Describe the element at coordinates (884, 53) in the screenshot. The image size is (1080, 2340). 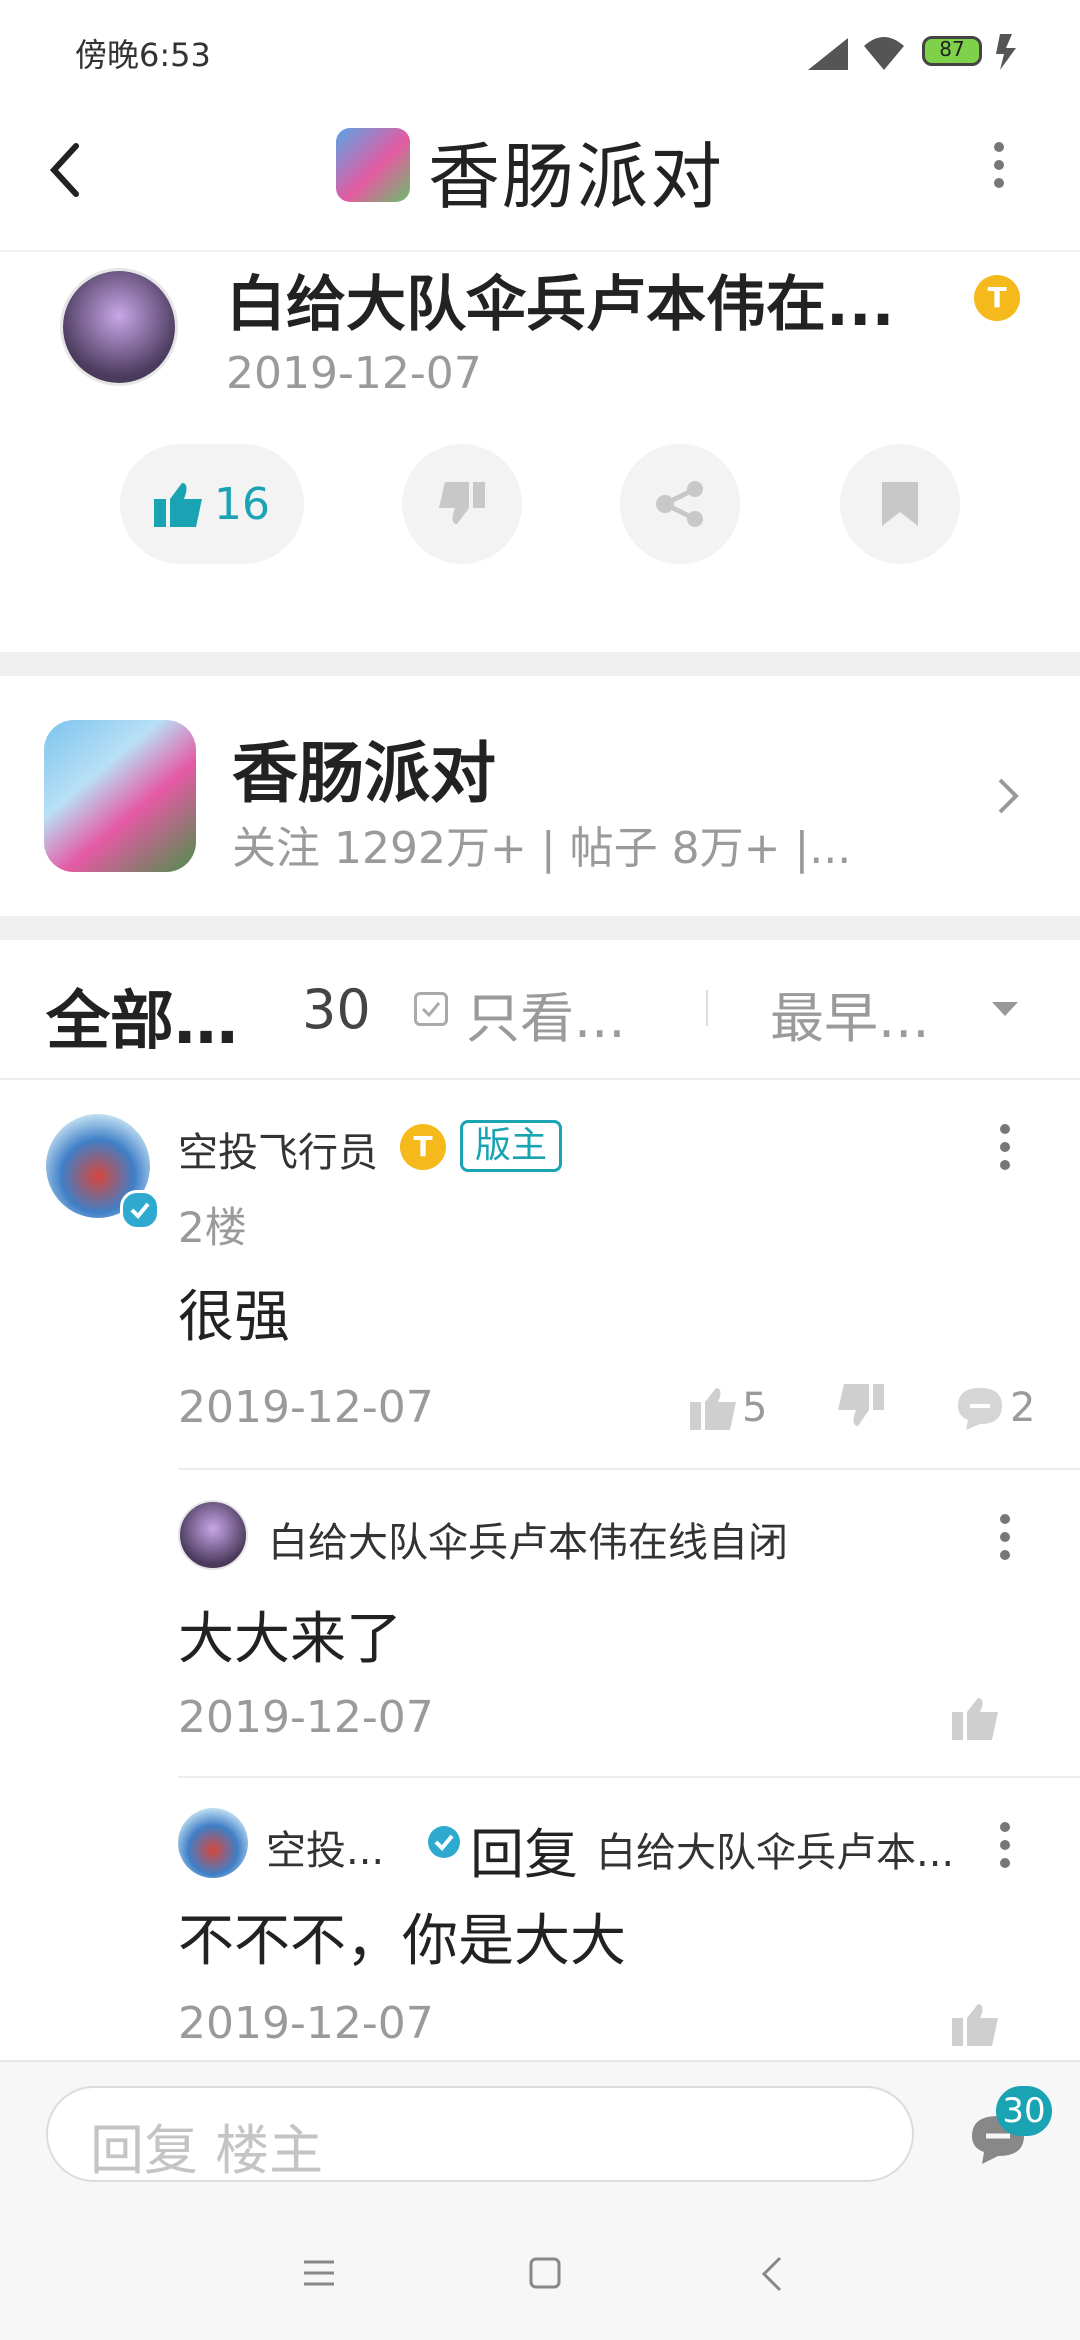
I see `wifi-icon` at that location.